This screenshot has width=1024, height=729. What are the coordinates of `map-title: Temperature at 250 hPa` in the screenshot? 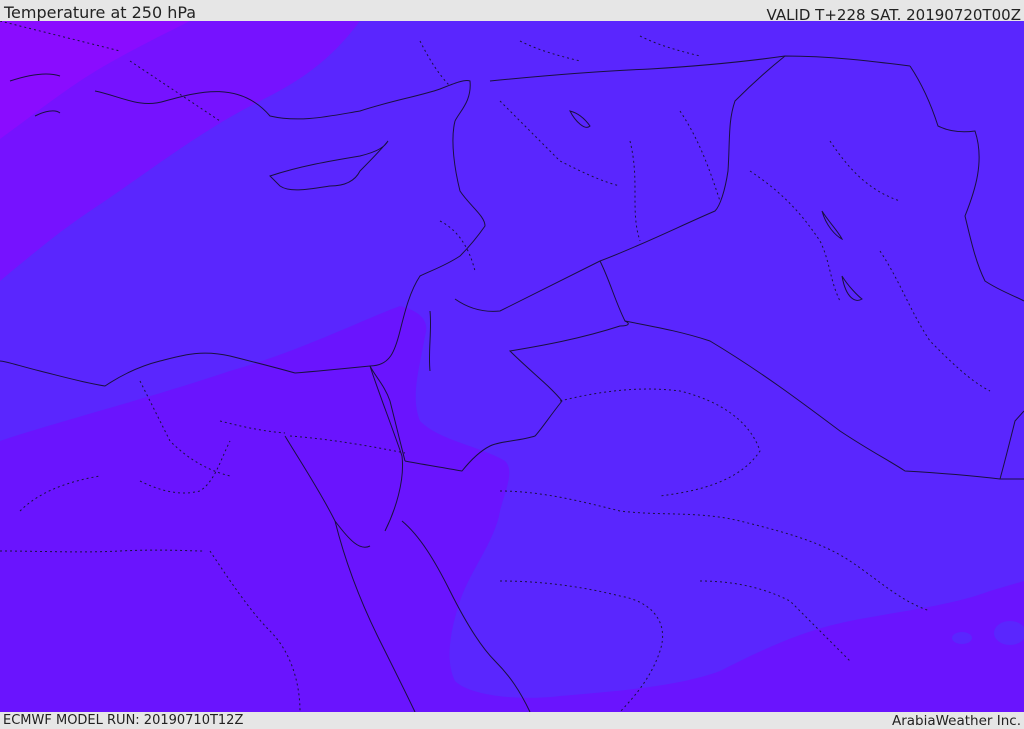 It's located at (100, 12).